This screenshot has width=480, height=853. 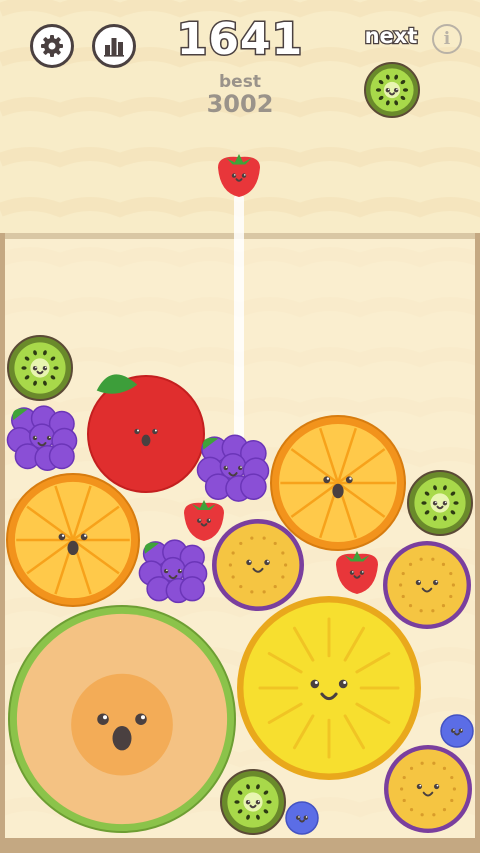 What do you see at coordinates (477, 543) in the screenshot?
I see `container-right-wall` at bounding box center [477, 543].